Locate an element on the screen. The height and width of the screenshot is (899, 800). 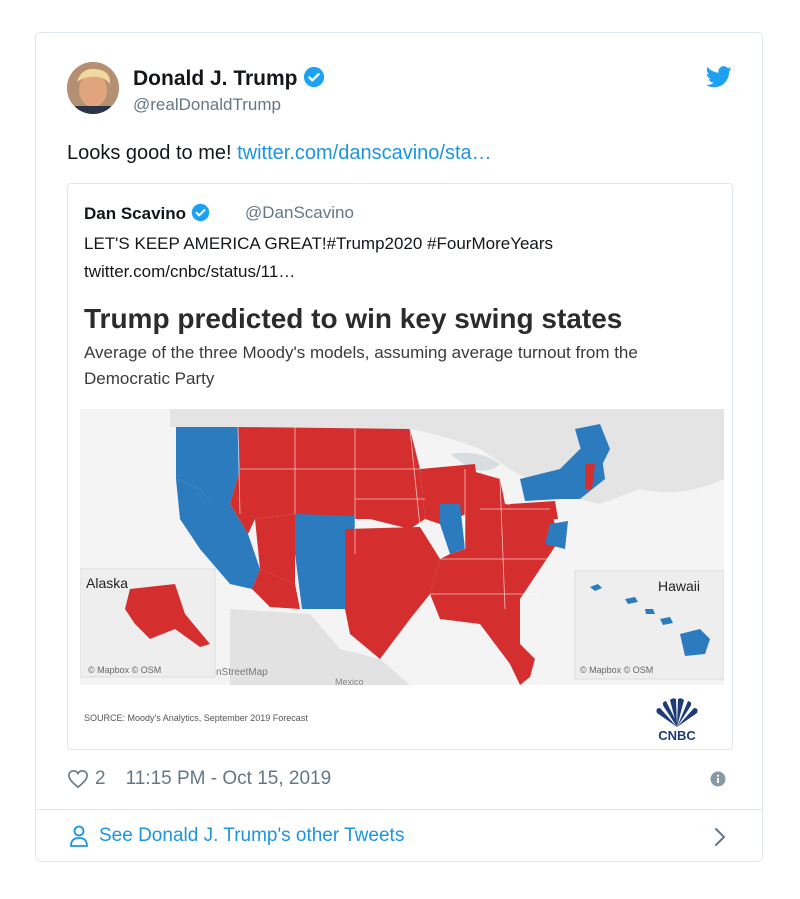
map-label-mexico: Mexico is located at coordinates (349, 681).